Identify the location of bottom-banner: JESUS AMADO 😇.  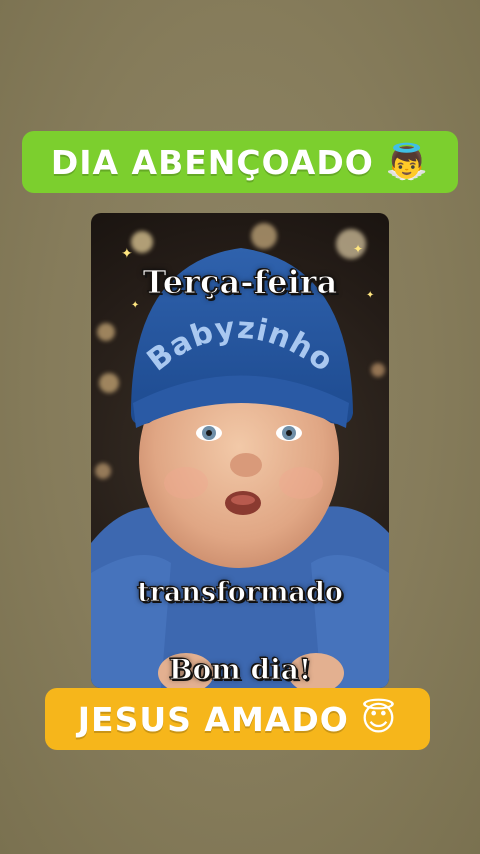
(237, 719).